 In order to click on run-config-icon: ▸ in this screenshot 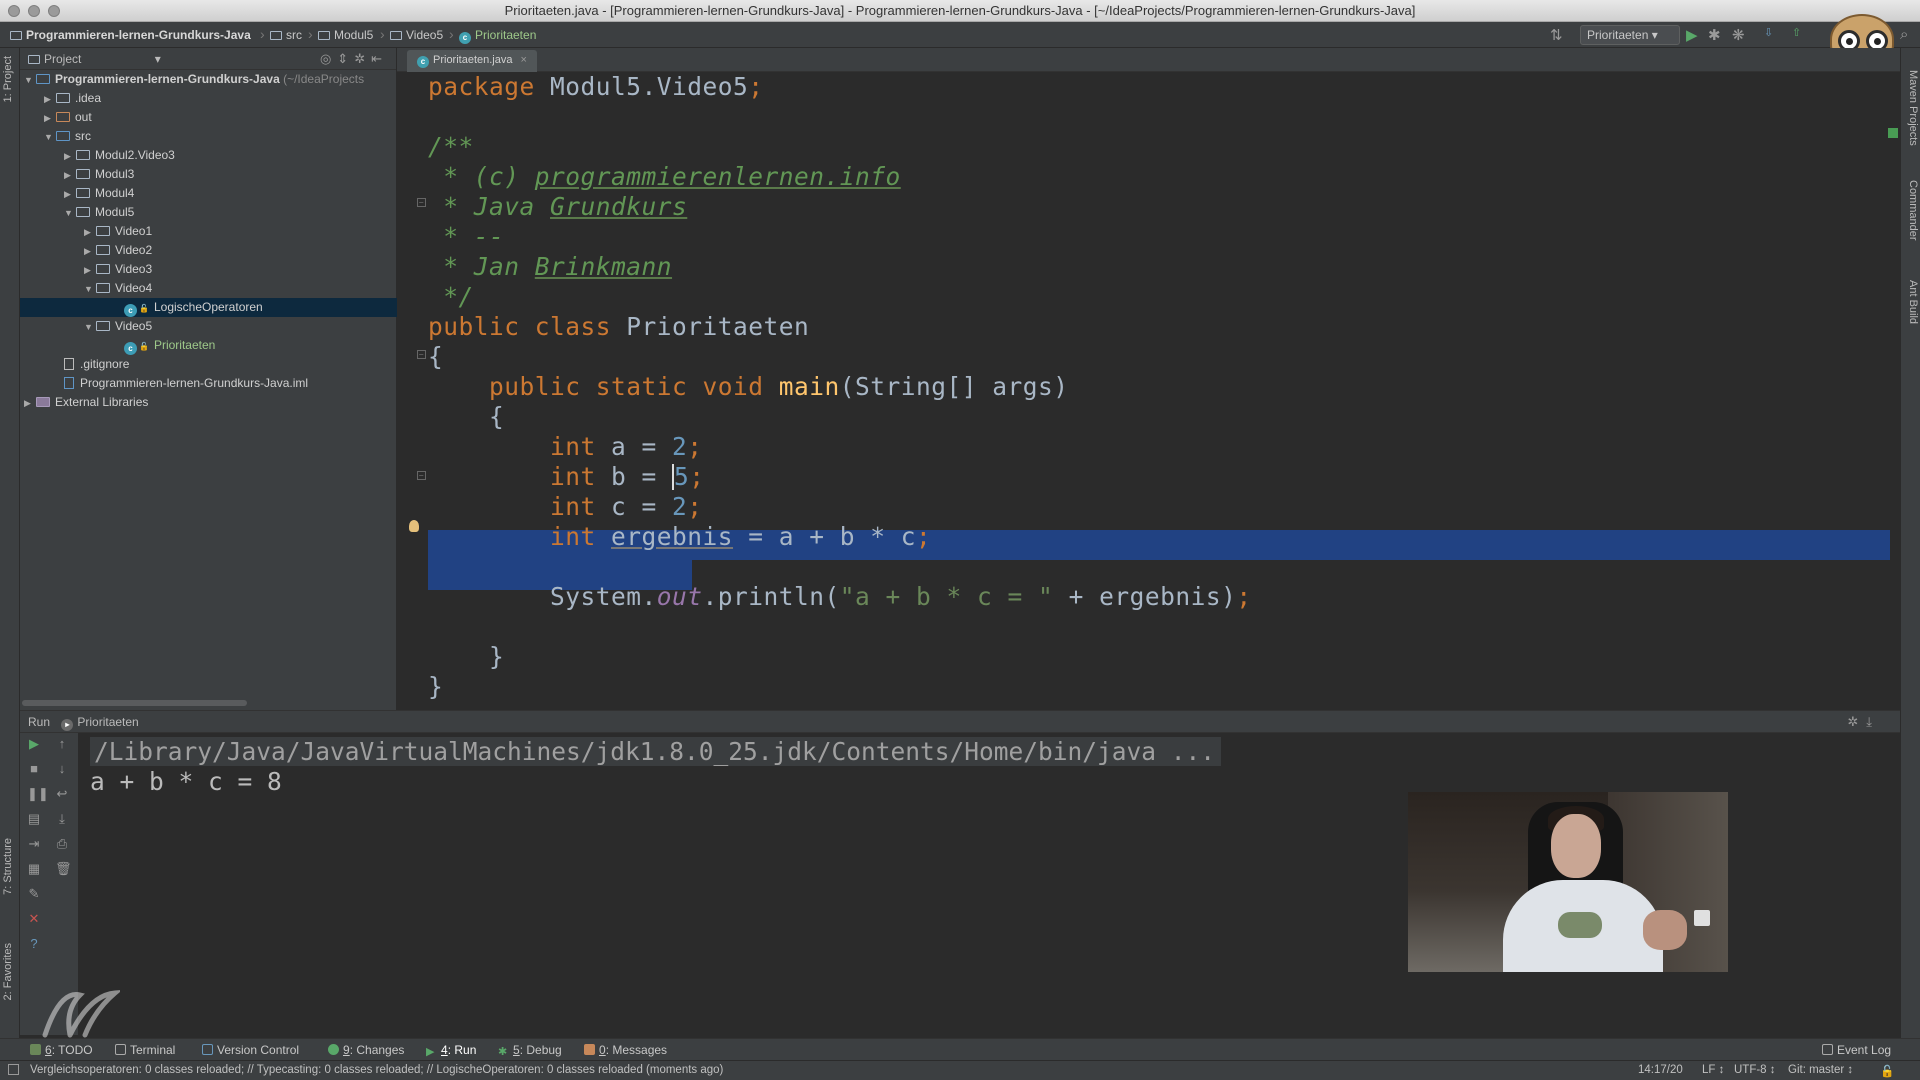, I will do `click(67, 725)`.